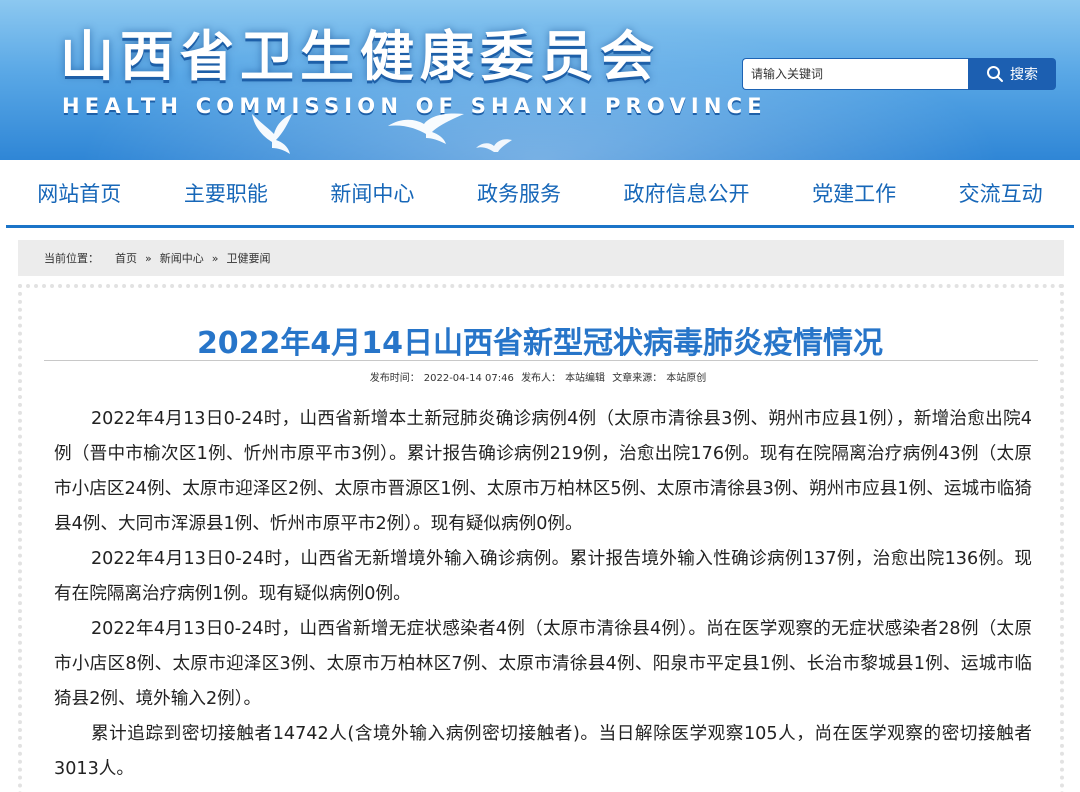 The width and height of the screenshot is (1080, 792). Describe the element at coordinates (541, 360) in the screenshot. I see `title-divider` at that location.